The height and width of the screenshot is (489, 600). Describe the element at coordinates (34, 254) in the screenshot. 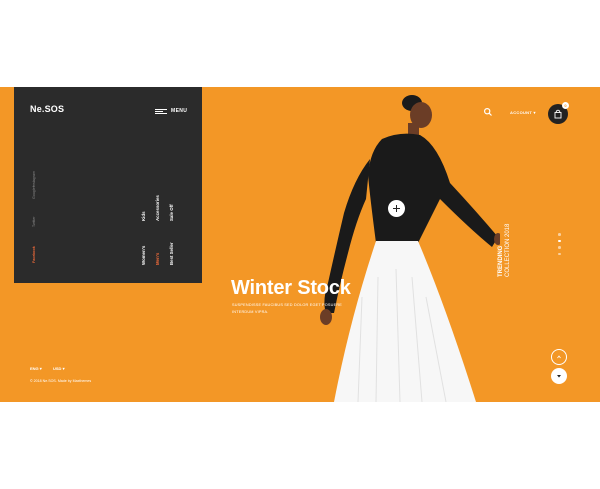

I see `social-link-facebook: Facebook` at that location.